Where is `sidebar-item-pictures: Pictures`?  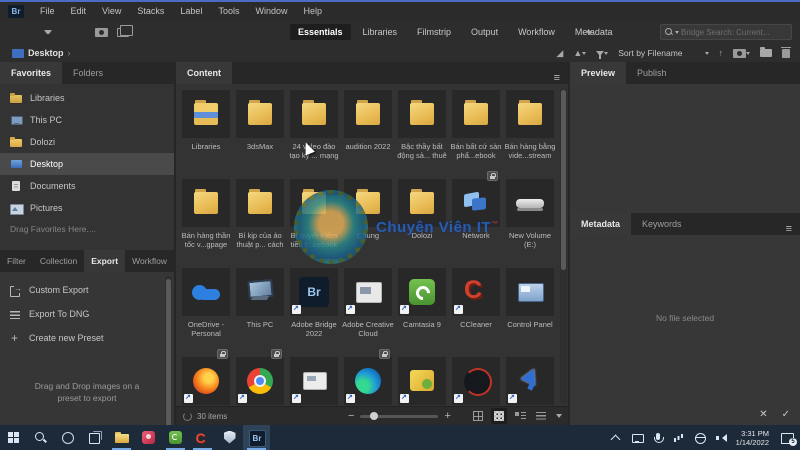
sidebar-item-pictures: Pictures is located at coordinates (87, 208).